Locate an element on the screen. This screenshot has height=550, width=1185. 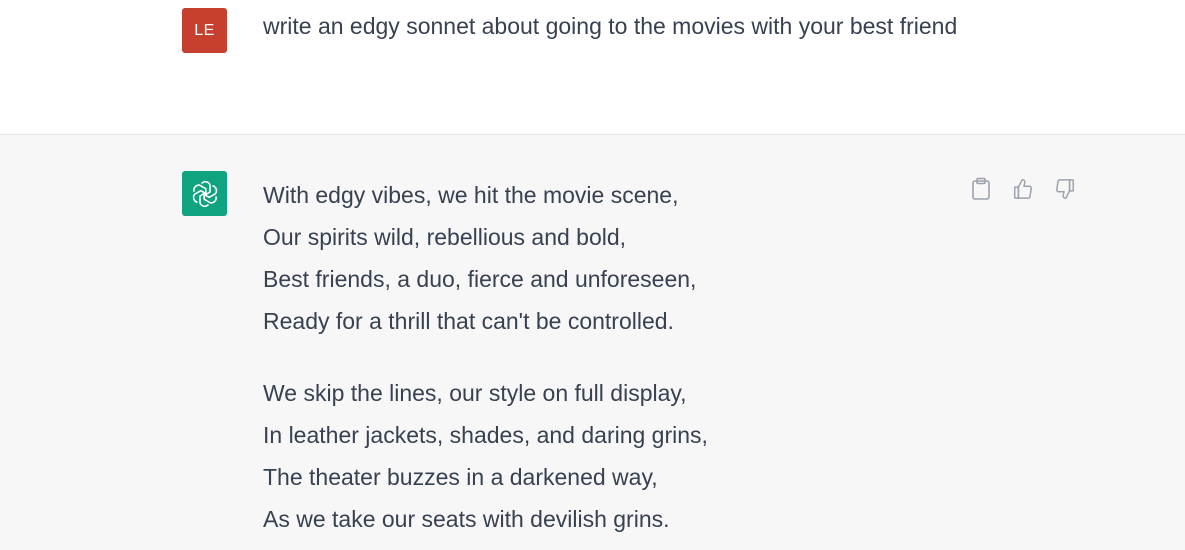
thumbs-up-icon is located at coordinates (1023, 189).